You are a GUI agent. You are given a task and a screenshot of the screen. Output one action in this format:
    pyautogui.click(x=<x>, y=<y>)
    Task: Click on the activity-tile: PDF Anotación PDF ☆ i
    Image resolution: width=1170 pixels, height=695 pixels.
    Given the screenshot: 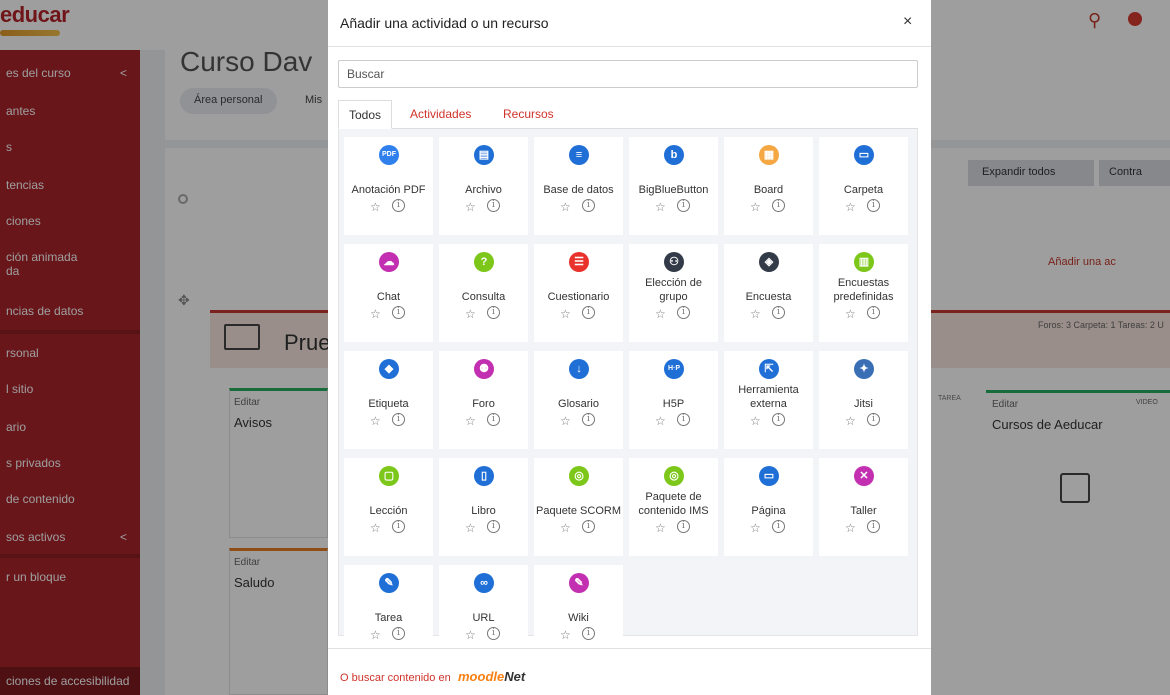 What is the action you would take?
    pyautogui.click(x=388, y=186)
    